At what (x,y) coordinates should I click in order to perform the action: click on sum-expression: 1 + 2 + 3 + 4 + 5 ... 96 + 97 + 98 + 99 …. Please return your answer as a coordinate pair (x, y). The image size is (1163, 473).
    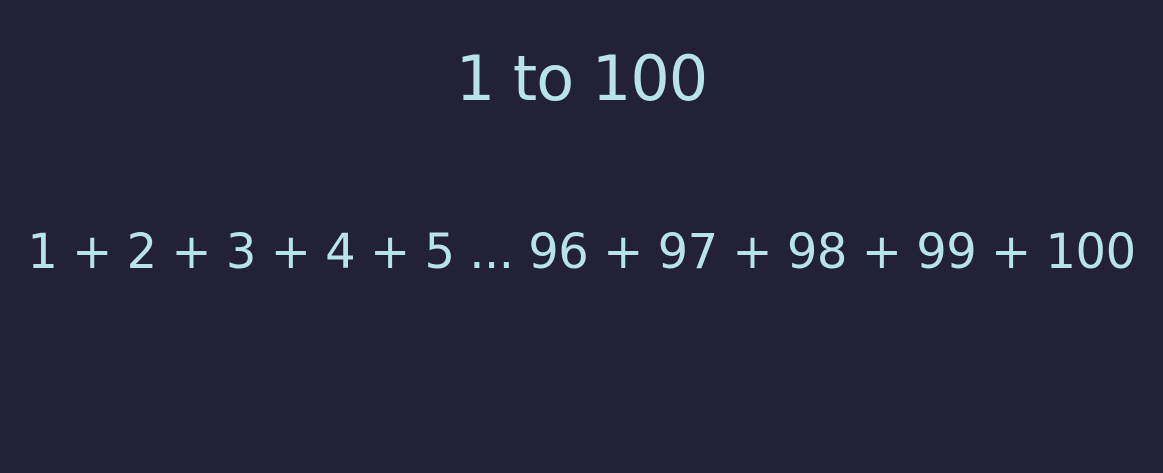
    Looking at the image, I should click on (581, 252).